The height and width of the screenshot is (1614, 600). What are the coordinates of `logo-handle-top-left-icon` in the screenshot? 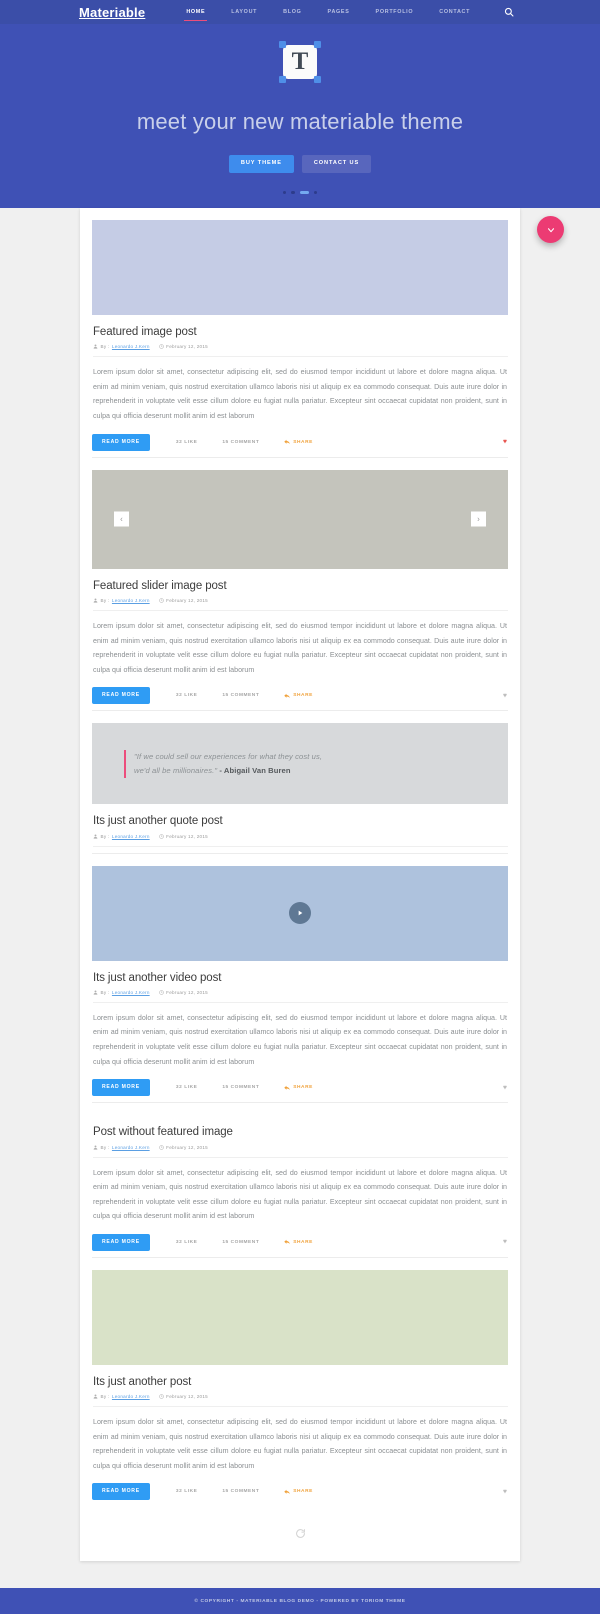 It's located at (282, 44).